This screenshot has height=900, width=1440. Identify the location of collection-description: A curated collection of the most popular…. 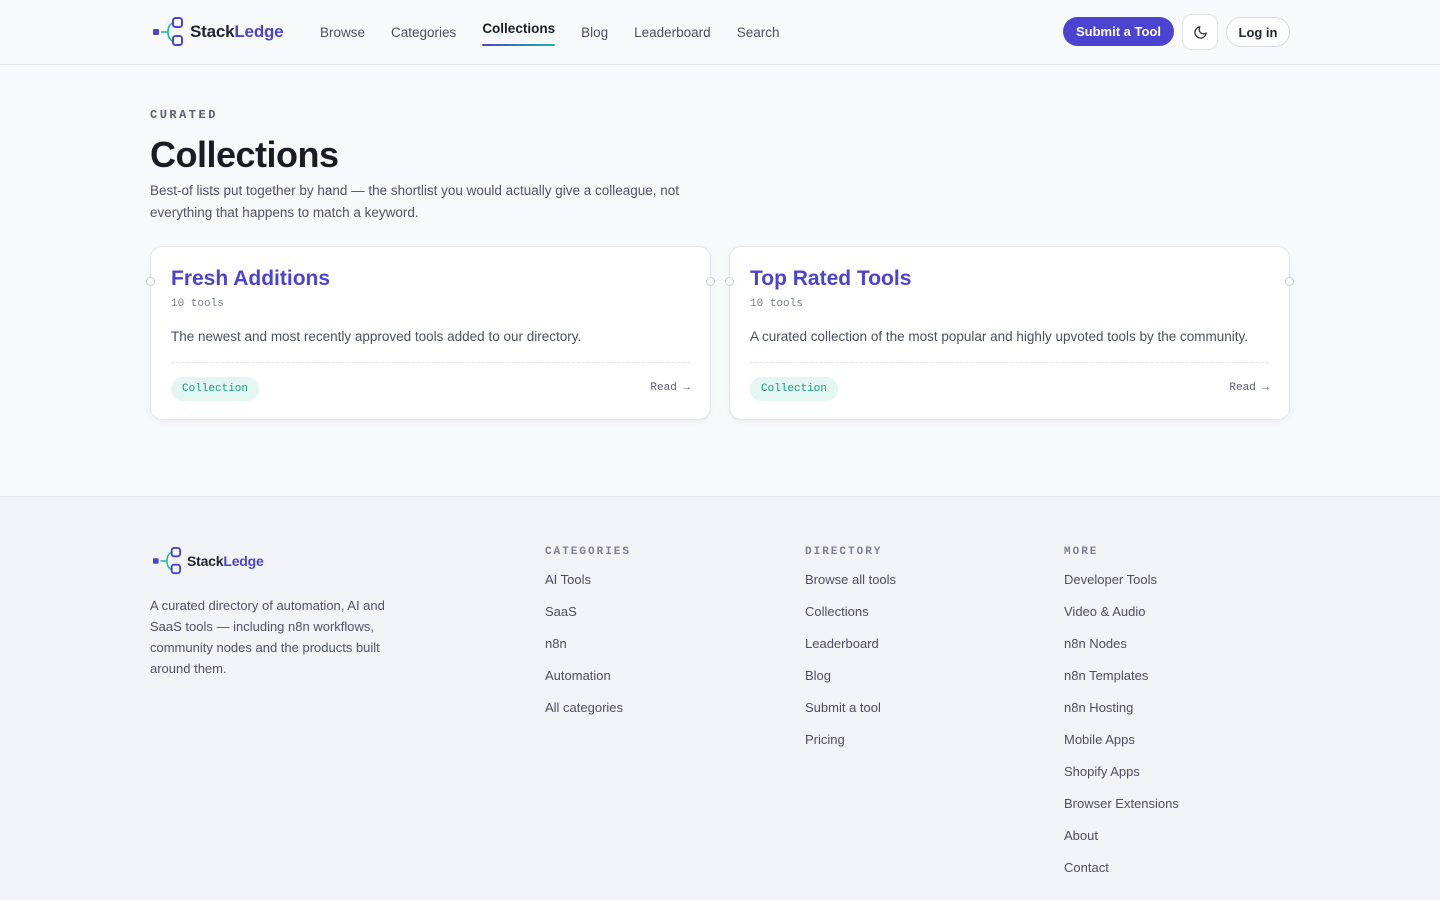
(999, 336).